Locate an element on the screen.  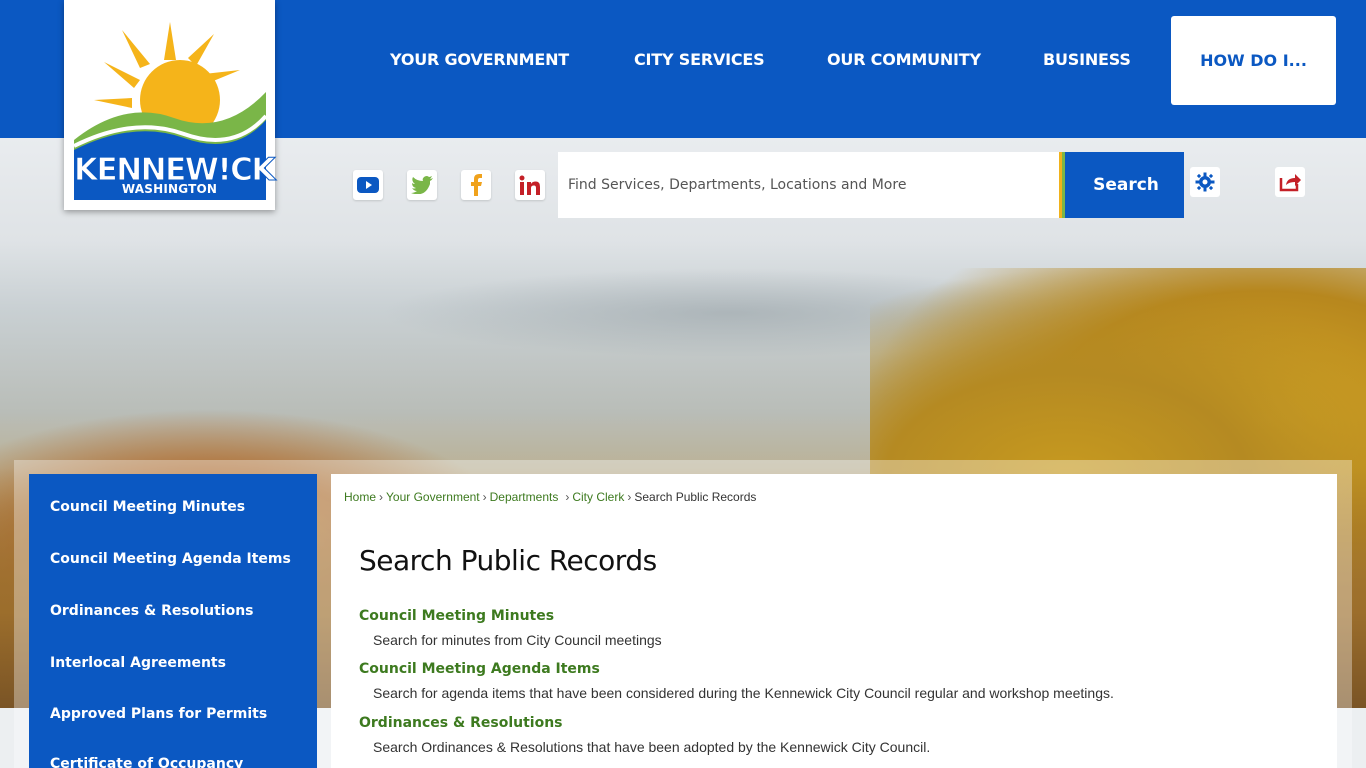
logo-subtitle: WASHINGTON is located at coordinates (169, 189).